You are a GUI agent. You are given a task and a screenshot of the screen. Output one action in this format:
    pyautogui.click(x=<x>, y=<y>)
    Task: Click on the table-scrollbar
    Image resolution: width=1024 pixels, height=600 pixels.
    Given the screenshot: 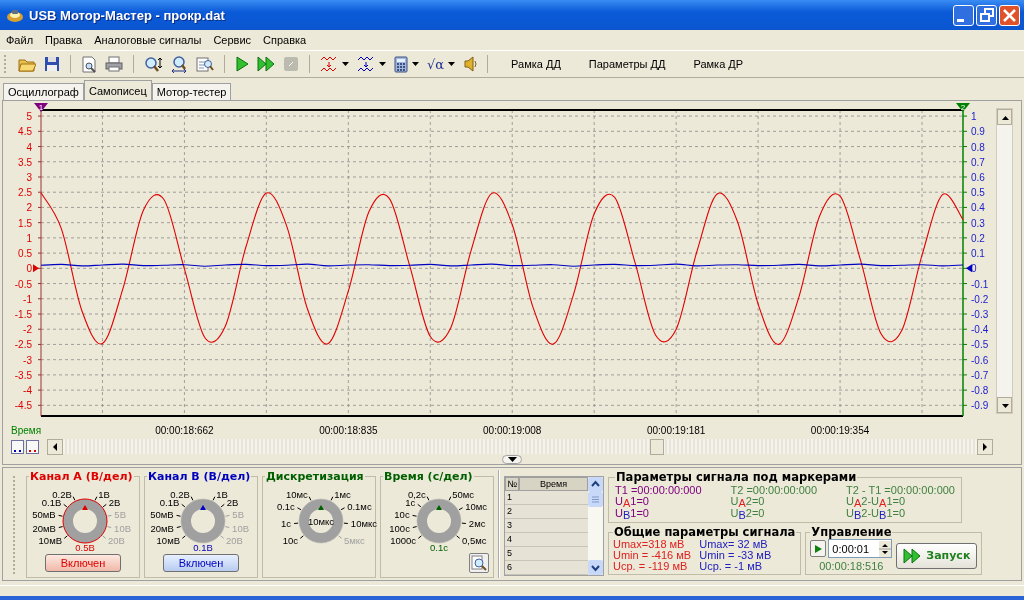 What is the action you would take?
    pyautogui.click(x=595, y=526)
    